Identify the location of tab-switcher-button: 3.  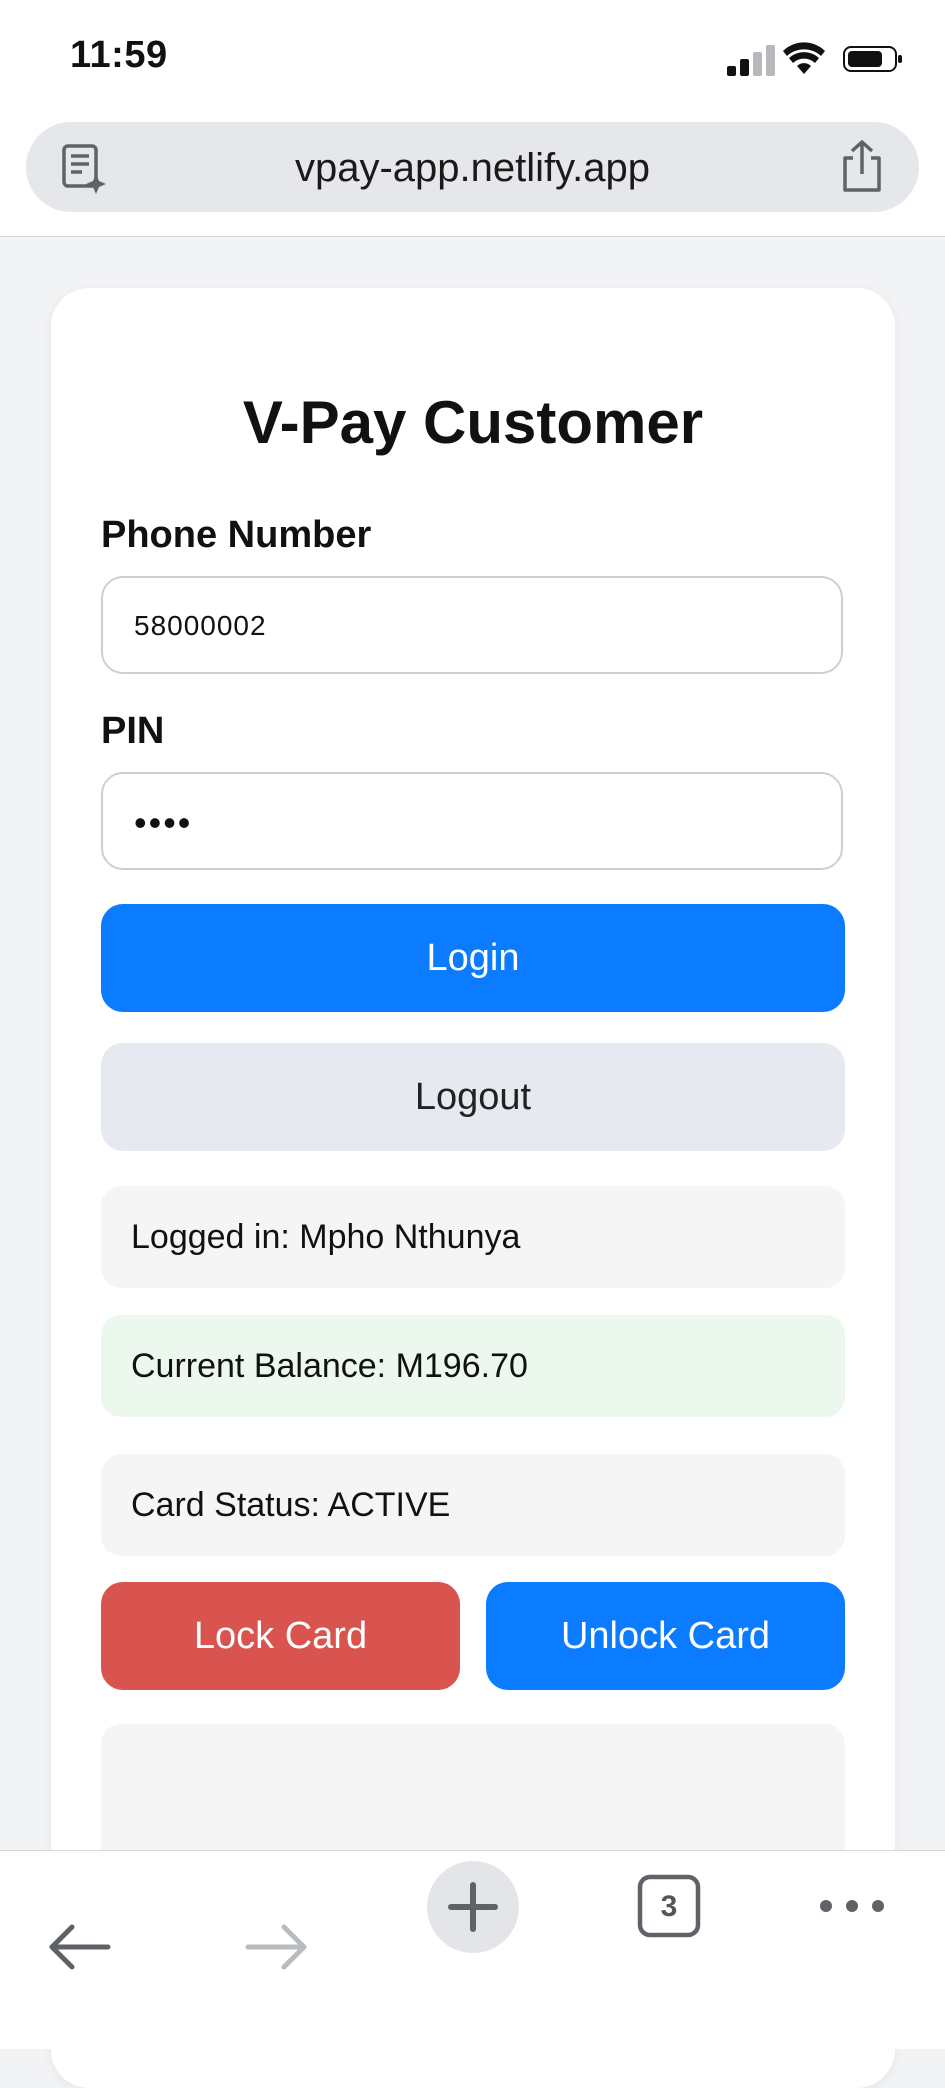
(669, 1906).